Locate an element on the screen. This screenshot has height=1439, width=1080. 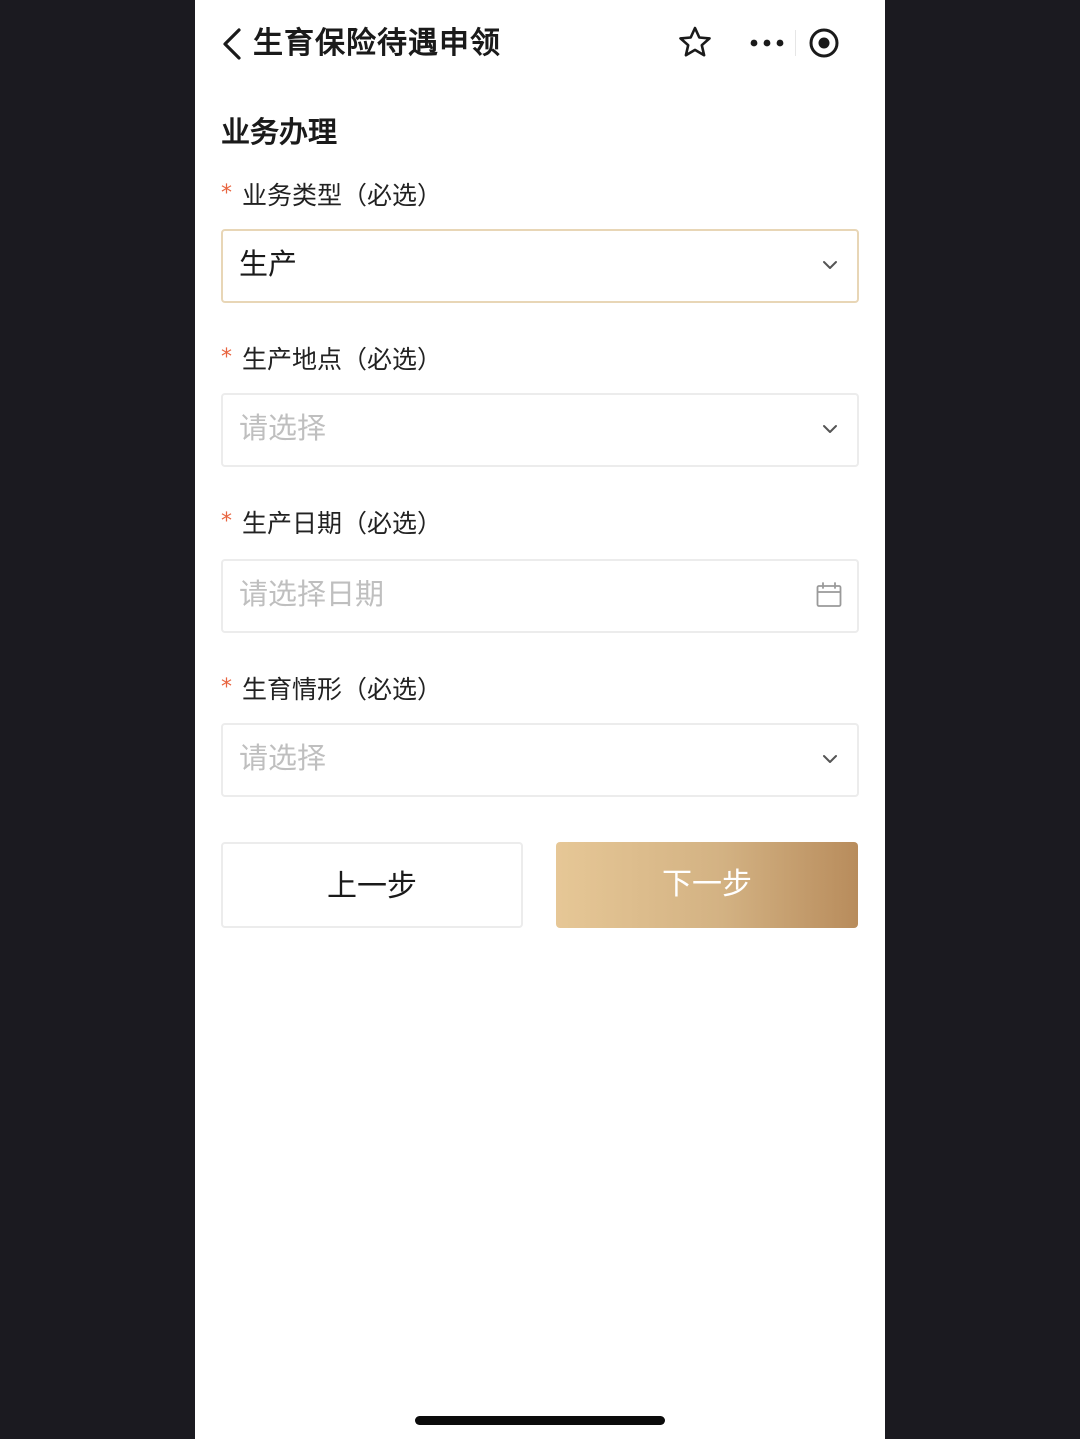
nav-bar: 生育保险待遇申领 is located at coordinates (540, 45).